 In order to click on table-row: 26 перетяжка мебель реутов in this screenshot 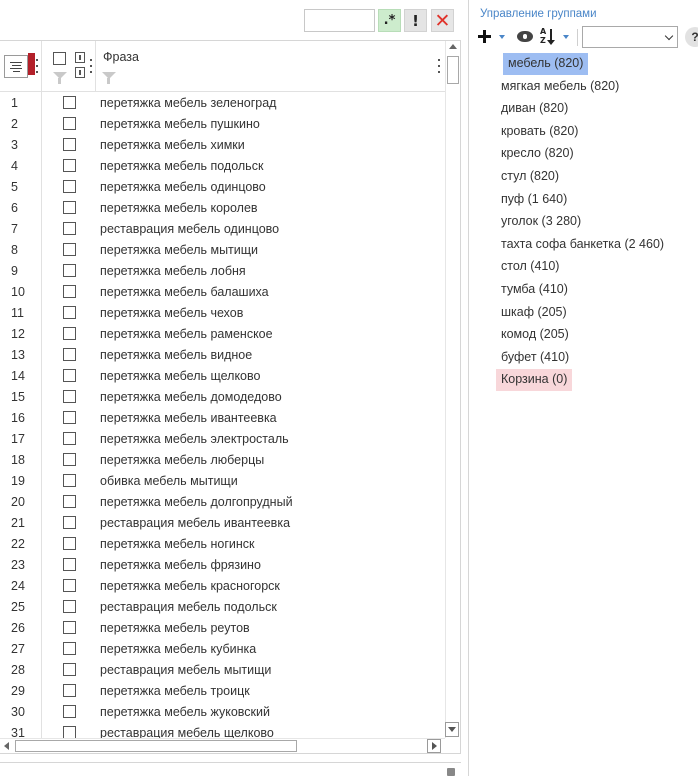, I will do `click(218, 628)`.